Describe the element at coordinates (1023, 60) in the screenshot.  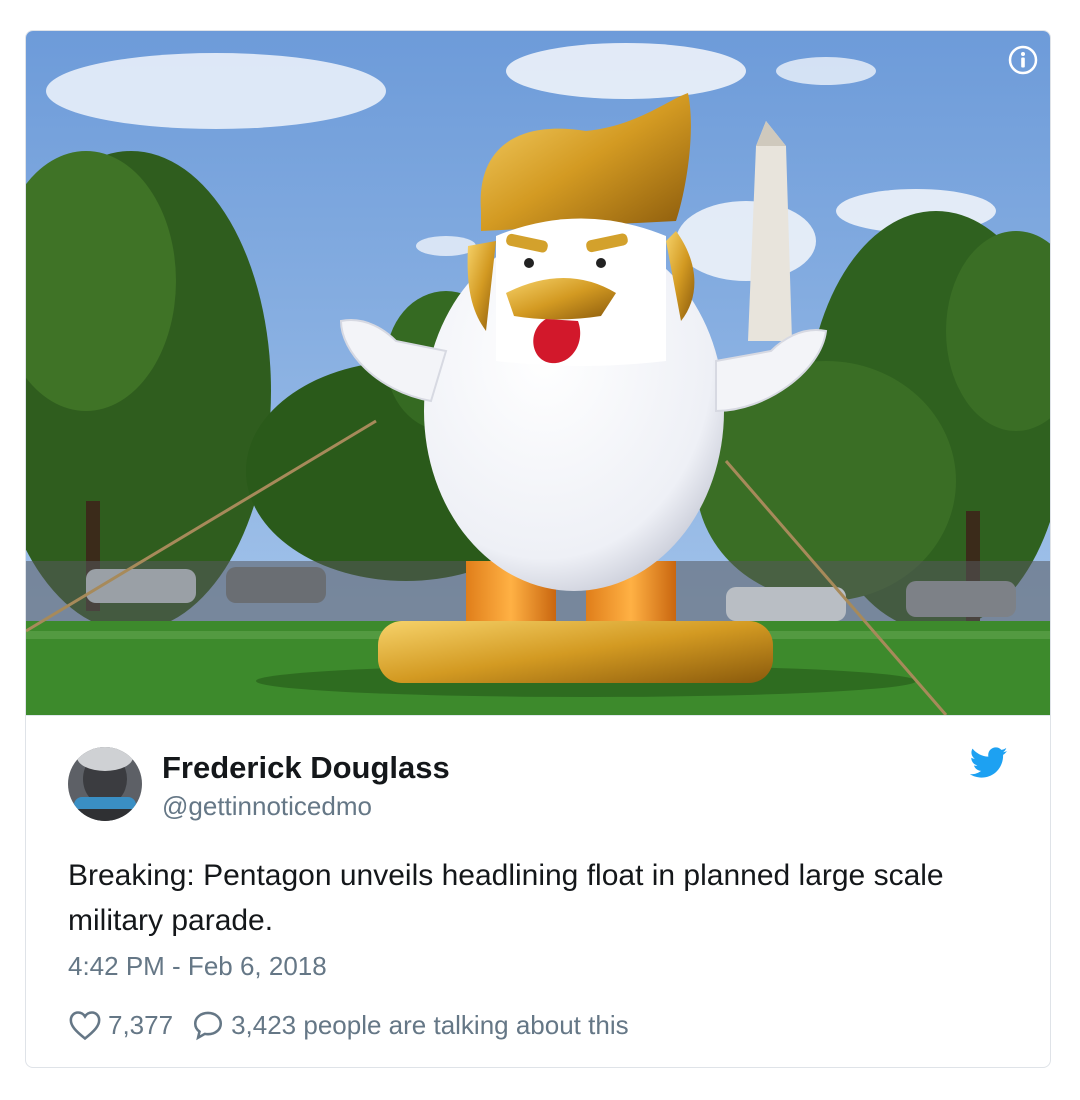
I see `info-icon` at that location.